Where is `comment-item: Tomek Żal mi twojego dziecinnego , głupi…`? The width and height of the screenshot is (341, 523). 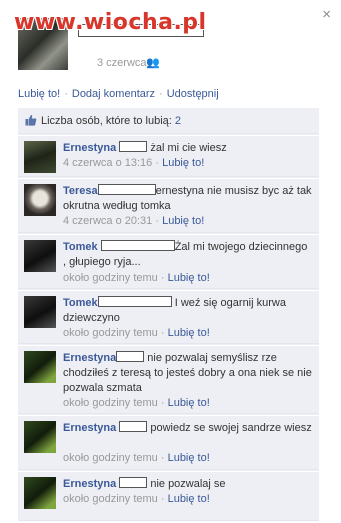
comment-item: Tomek Żal mi twojego dziecinnego , głupi… is located at coordinates (168, 261).